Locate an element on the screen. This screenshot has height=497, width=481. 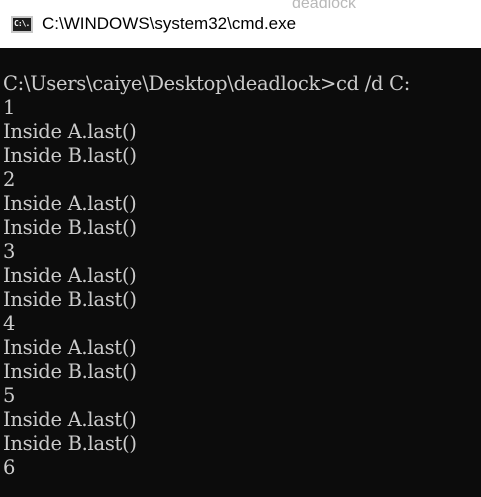
cmd-icon-glyph: C:\. is located at coordinates (22, 23).